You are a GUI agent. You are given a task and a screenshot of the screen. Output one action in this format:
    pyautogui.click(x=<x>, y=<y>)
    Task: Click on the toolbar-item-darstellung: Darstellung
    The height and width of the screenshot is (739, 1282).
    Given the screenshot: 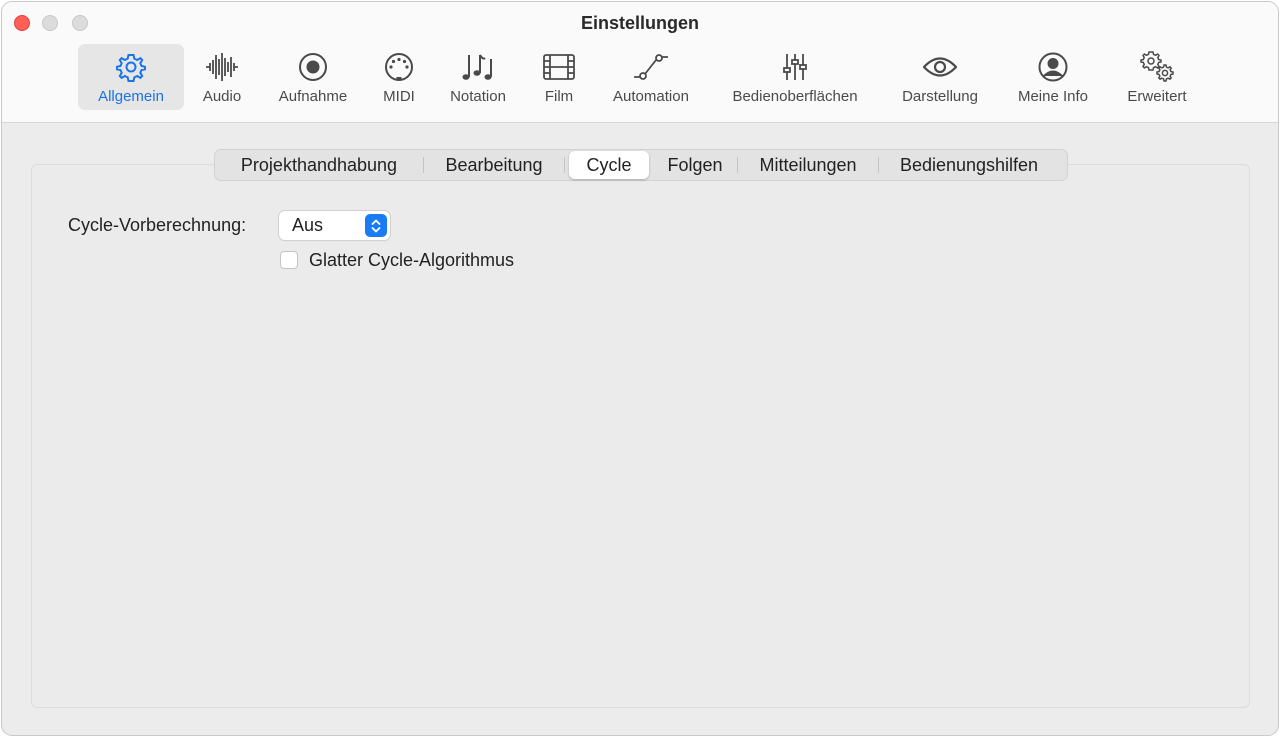 What is the action you would take?
    pyautogui.click(x=940, y=77)
    